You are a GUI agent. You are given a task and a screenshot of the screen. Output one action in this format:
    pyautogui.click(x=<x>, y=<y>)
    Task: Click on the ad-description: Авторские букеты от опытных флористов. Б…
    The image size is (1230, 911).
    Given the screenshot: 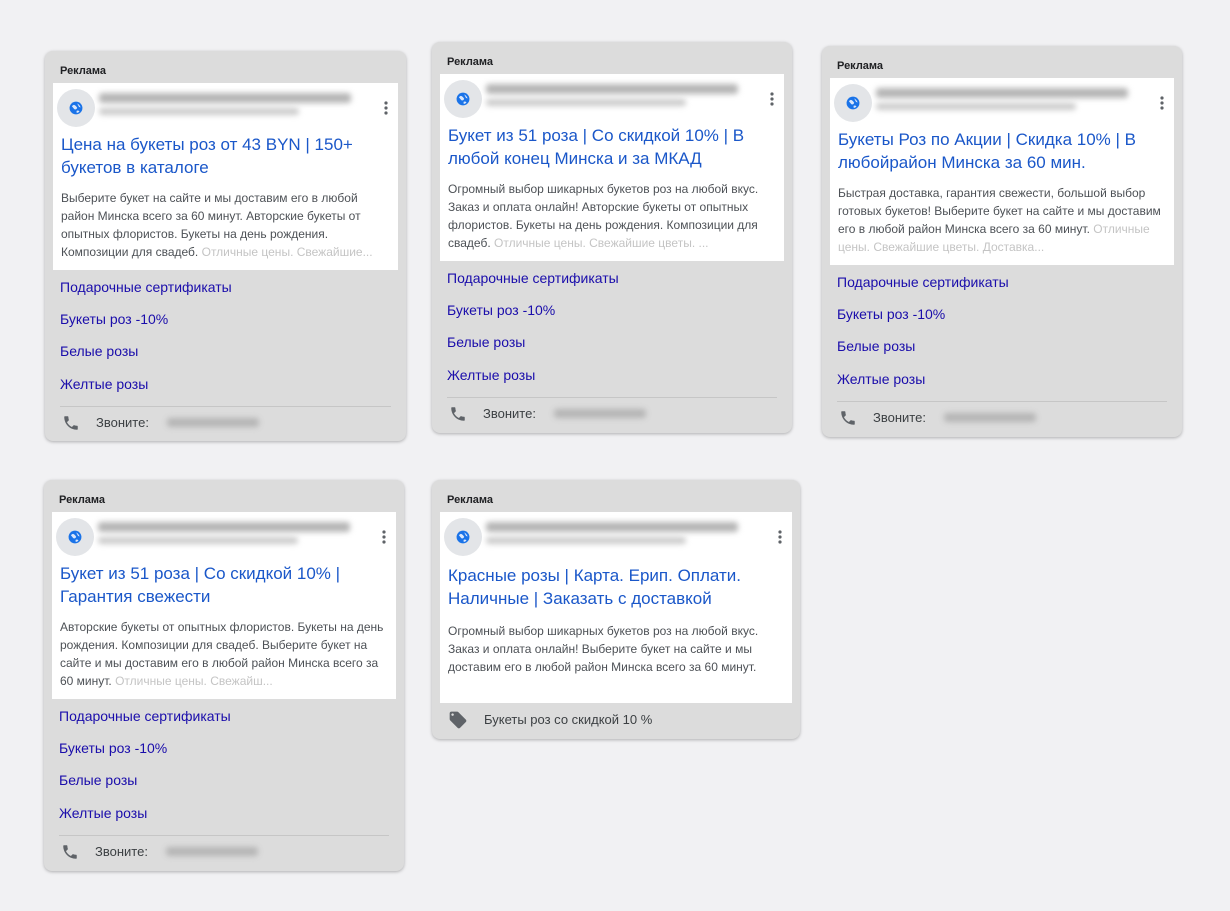 What is the action you would take?
    pyautogui.click(x=223, y=654)
    